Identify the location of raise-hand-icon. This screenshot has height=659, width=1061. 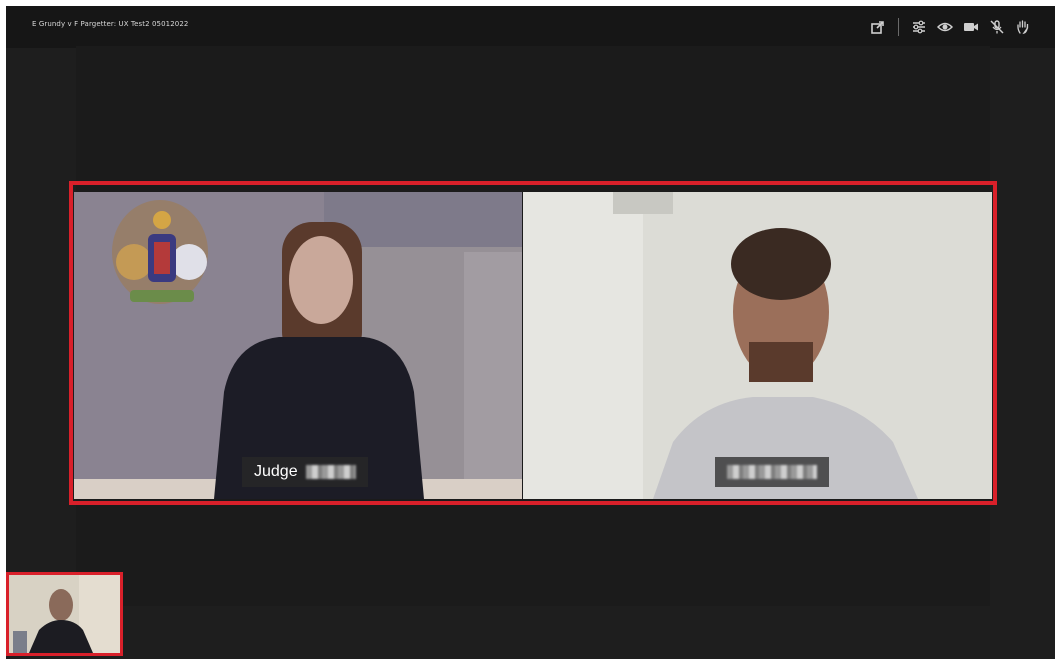
(1023, 27).